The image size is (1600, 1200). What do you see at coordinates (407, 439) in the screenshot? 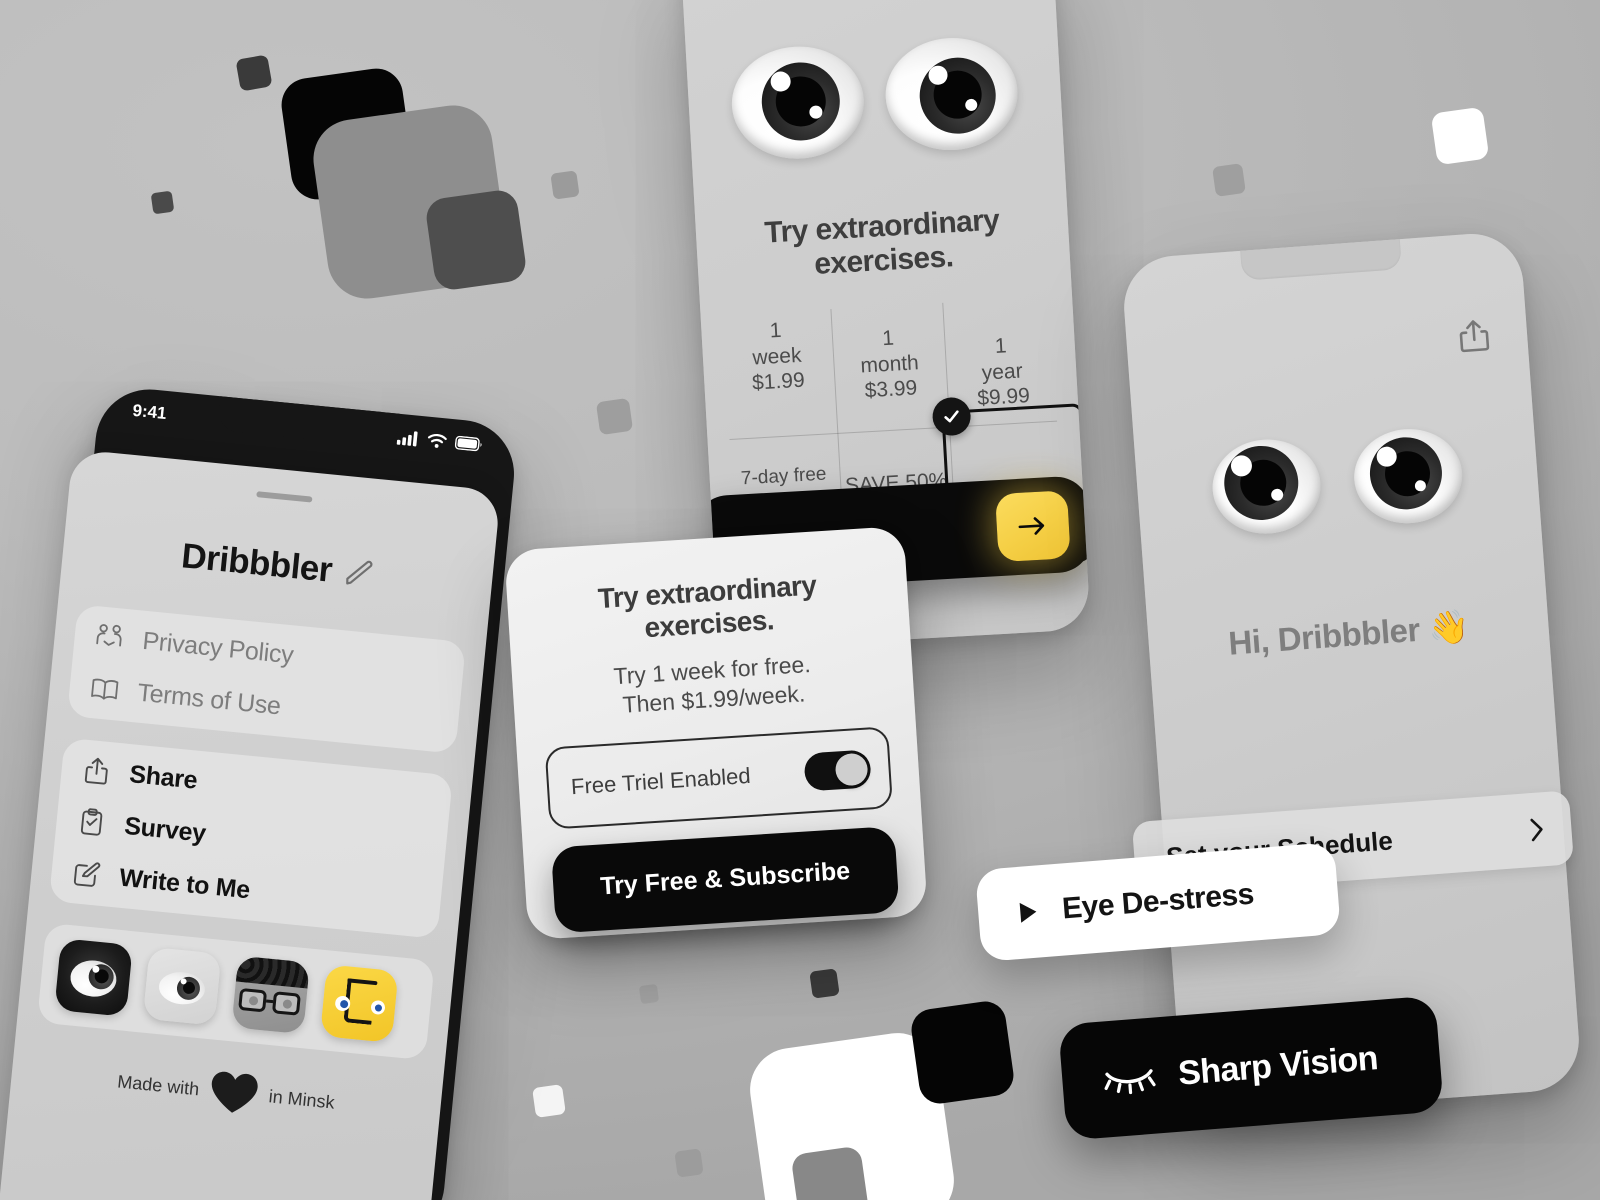
I see `signal-bars-icon` at bounding box center [407, 439].